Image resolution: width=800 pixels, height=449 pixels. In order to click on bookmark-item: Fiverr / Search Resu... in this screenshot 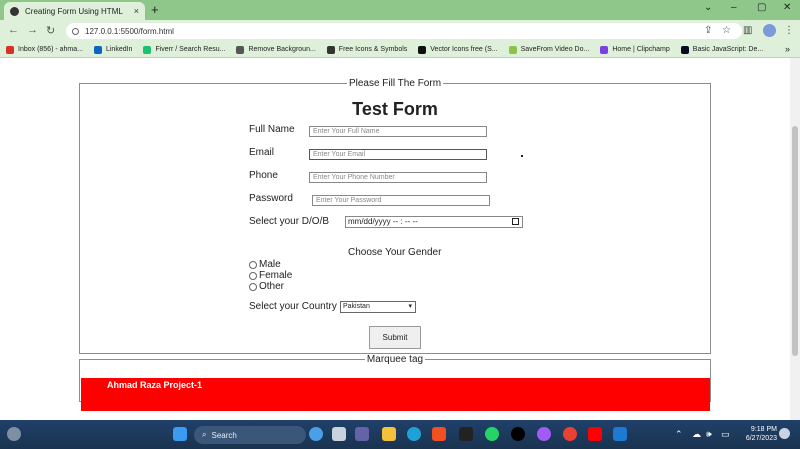, I will do `click(184, 49)`.